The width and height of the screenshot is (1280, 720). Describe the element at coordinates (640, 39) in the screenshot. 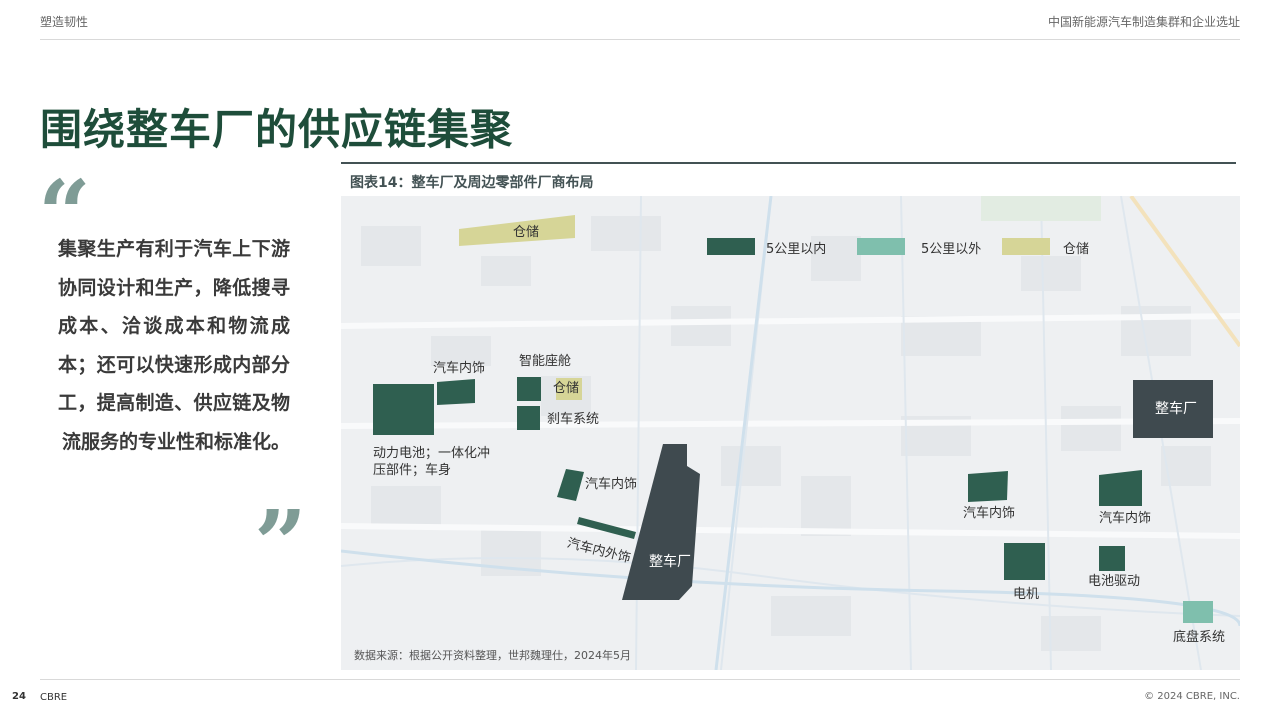

I see `header-divider` at that location.